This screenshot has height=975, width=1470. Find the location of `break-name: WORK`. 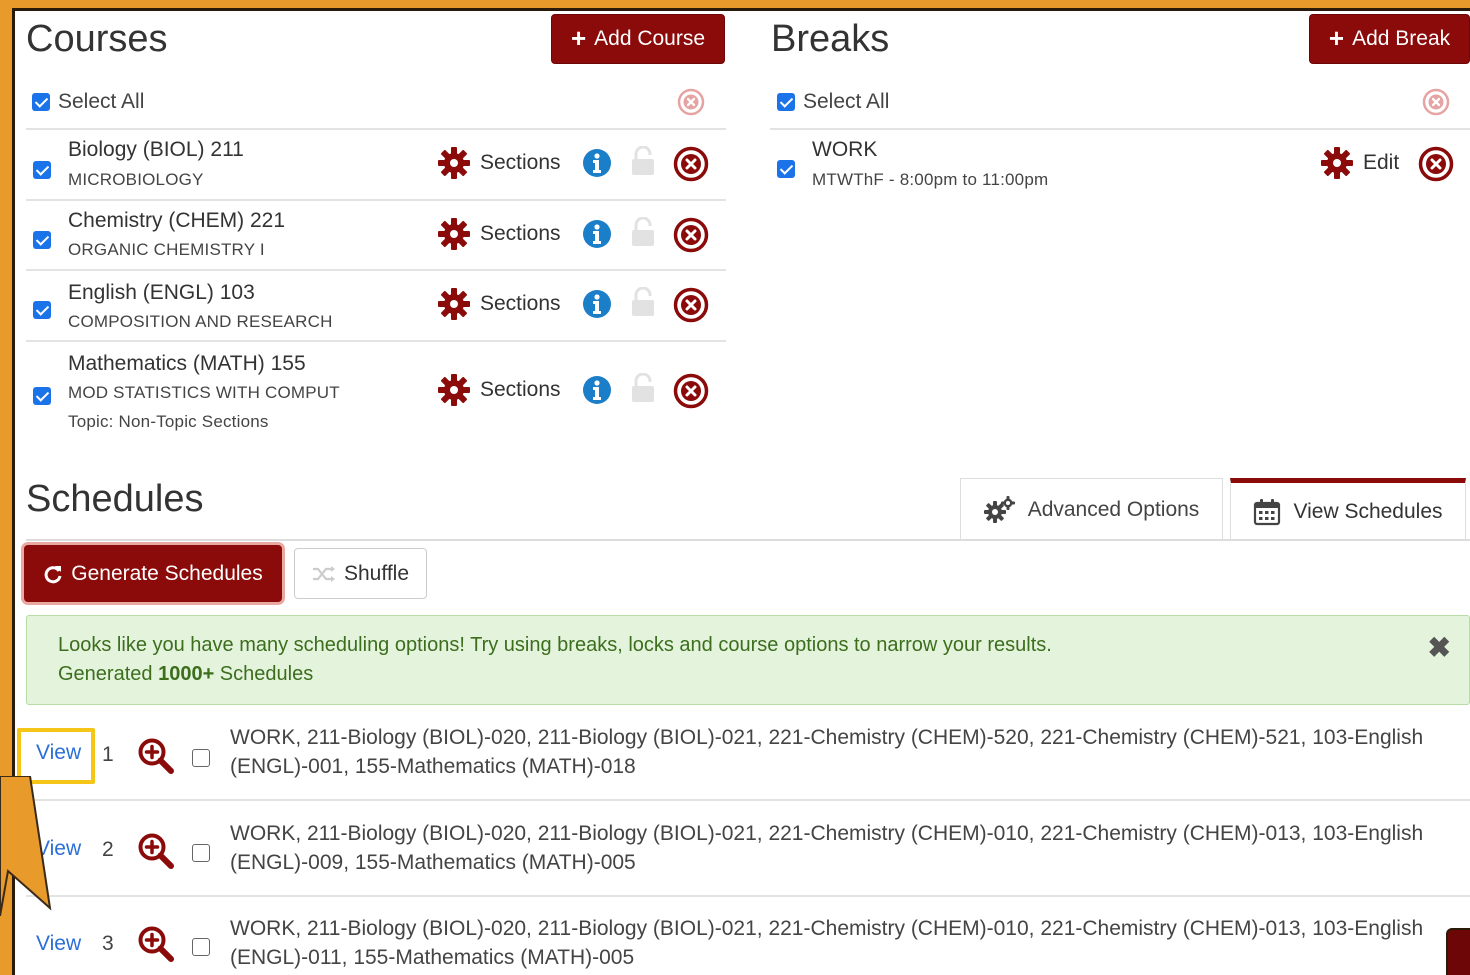

break-name: WORK is located at coordinates (845, 149).